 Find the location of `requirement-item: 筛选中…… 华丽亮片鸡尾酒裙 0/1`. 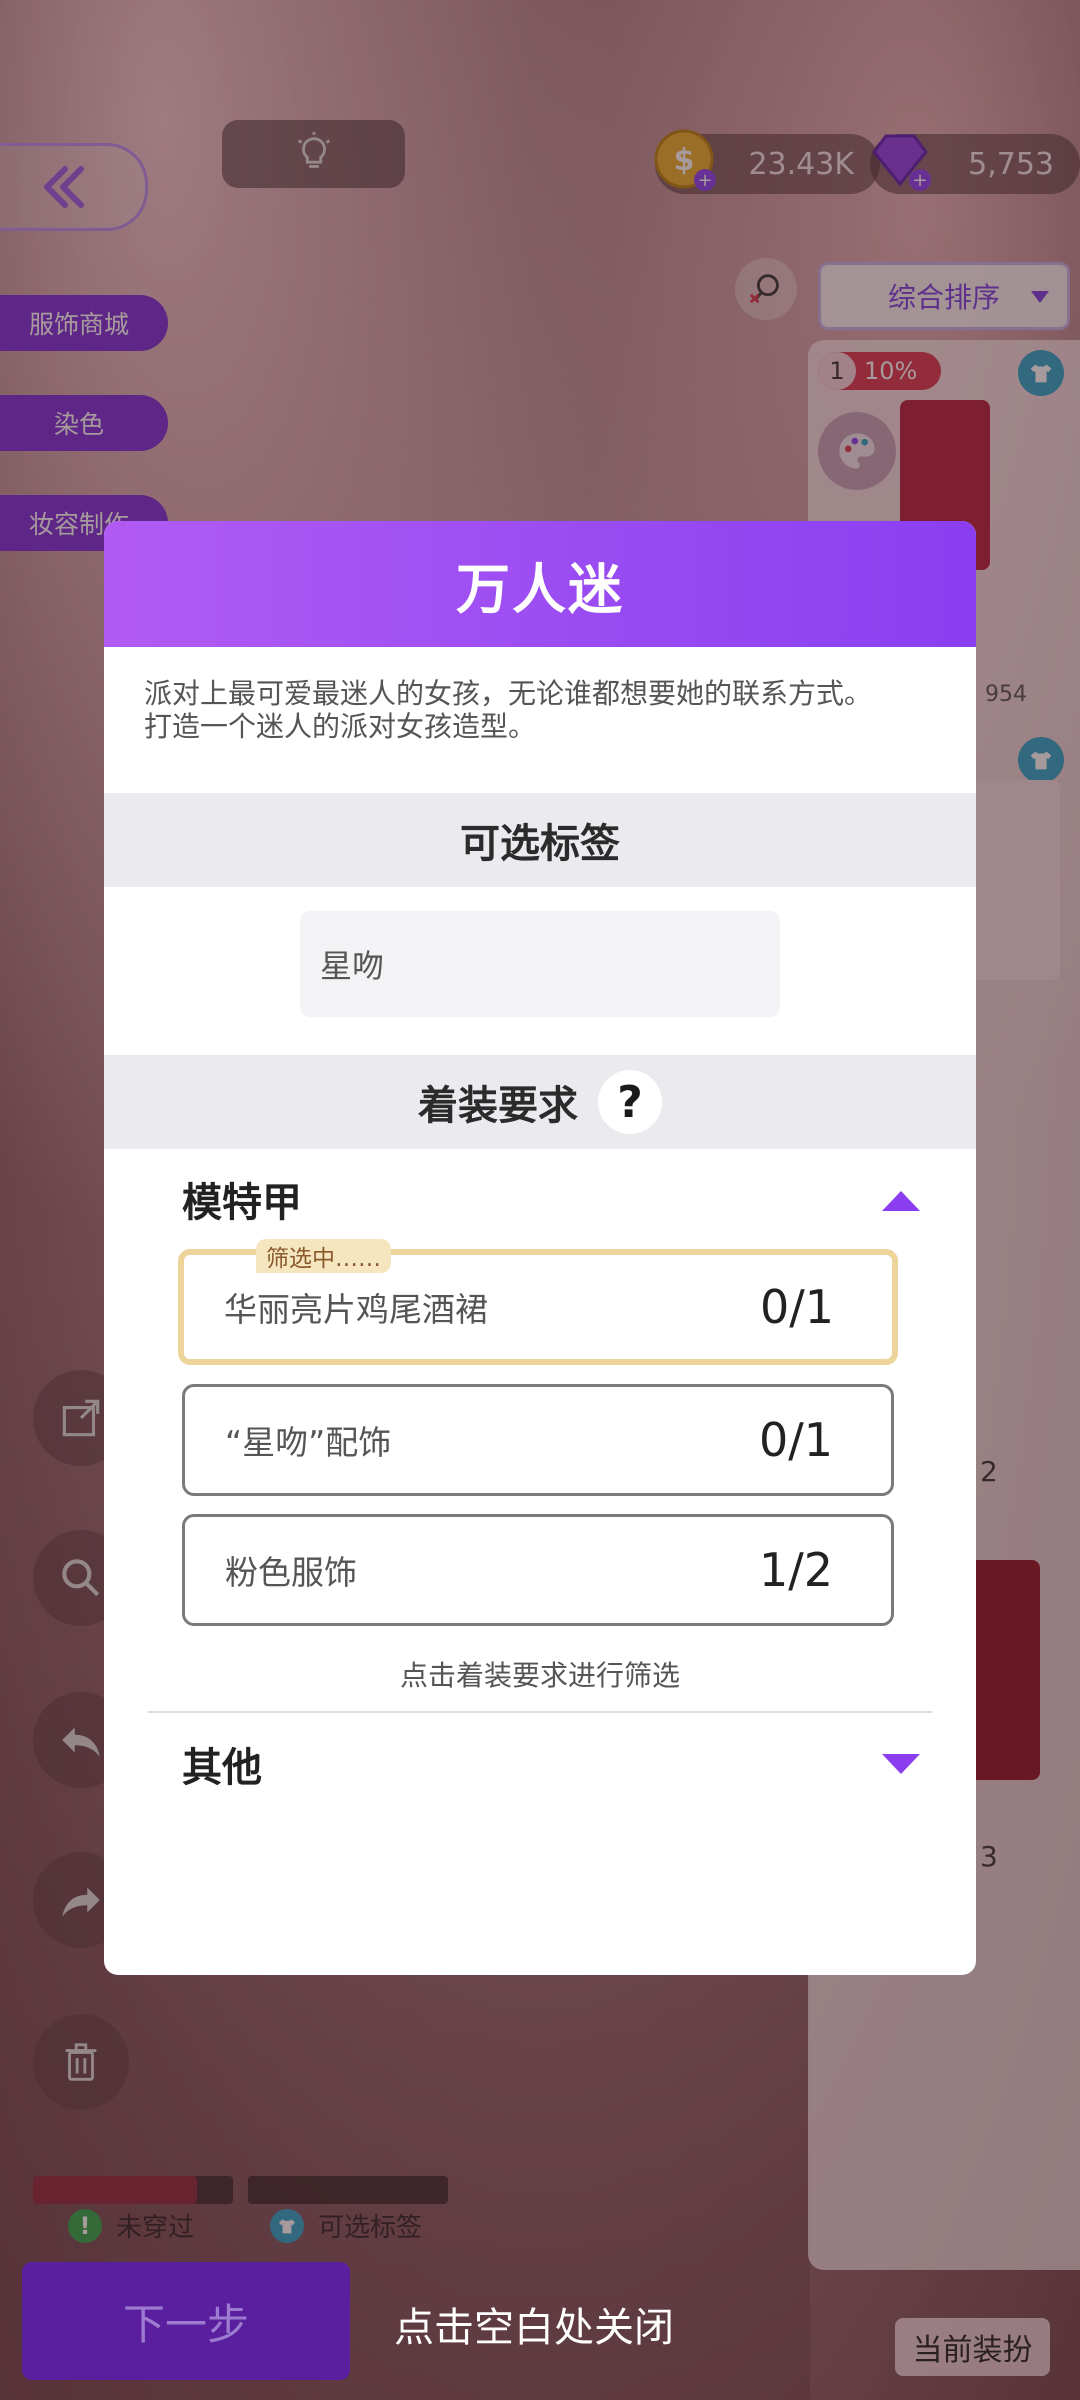

requirement-item: 筛选中…… 华丽亮片鸡尾酒裙 0/1 is located at coordinates (538, 1302).